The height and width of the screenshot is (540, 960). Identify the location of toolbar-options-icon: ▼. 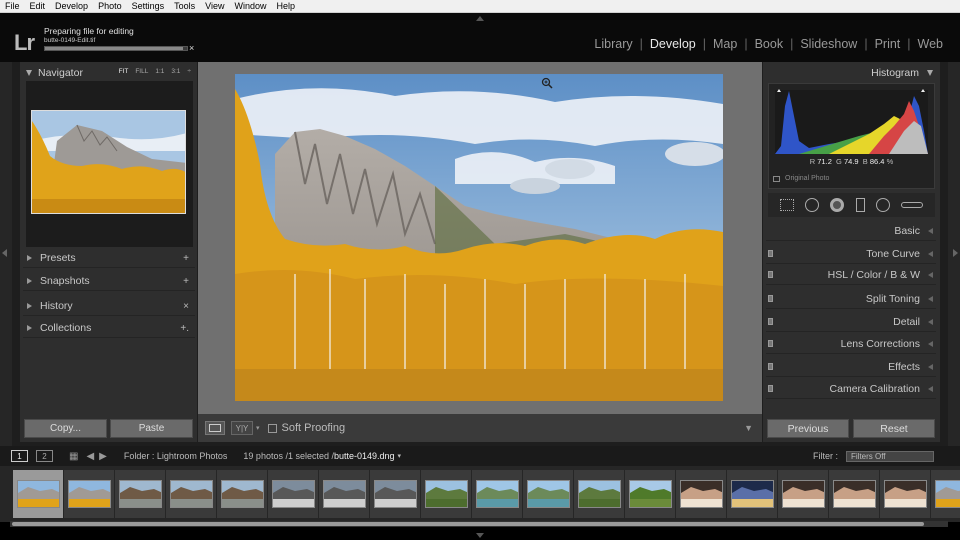
(748, 428).